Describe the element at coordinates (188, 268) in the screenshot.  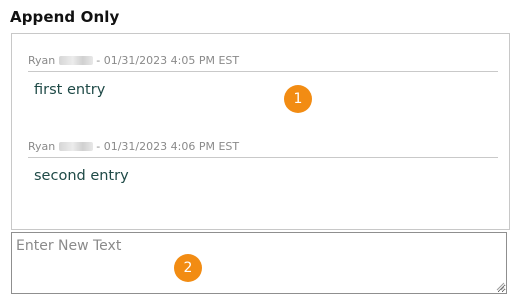
I see `callout-badge-2: 2` at that location.